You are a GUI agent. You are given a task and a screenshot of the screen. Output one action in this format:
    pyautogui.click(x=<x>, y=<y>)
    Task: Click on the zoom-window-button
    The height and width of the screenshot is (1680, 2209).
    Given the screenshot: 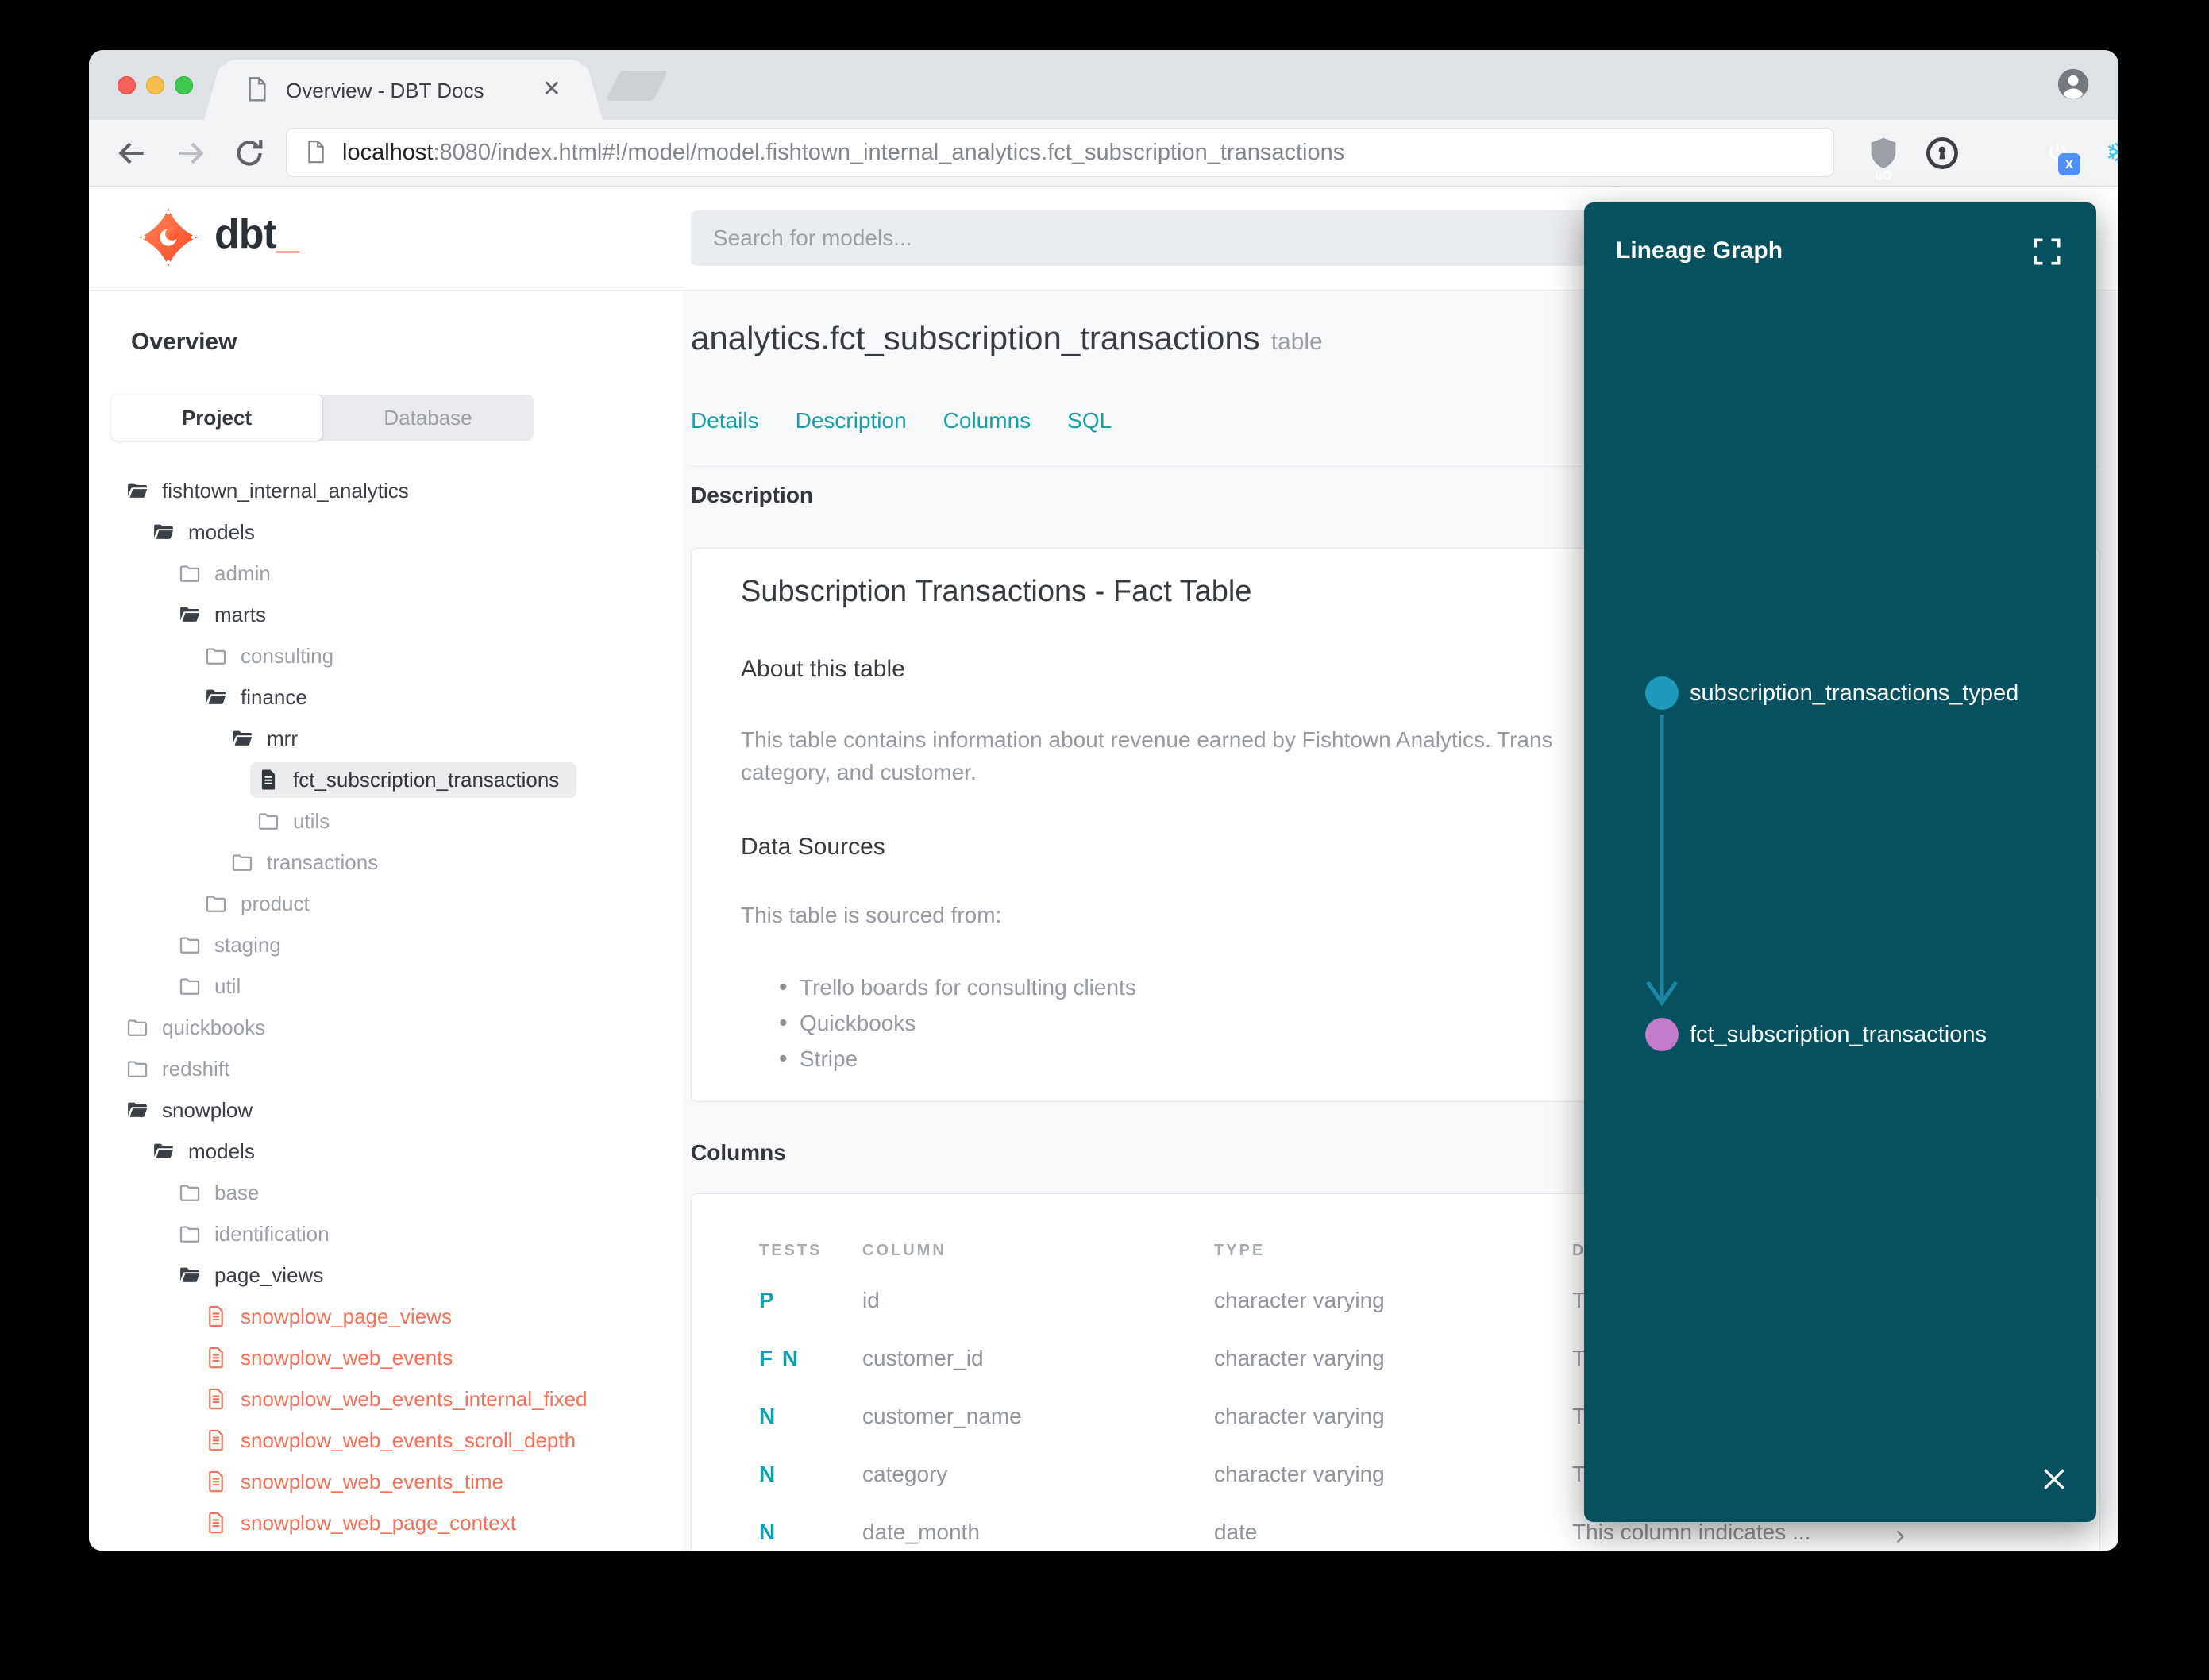 What is the action you would take?
    pyautogui.click(x=184, y=85)
    